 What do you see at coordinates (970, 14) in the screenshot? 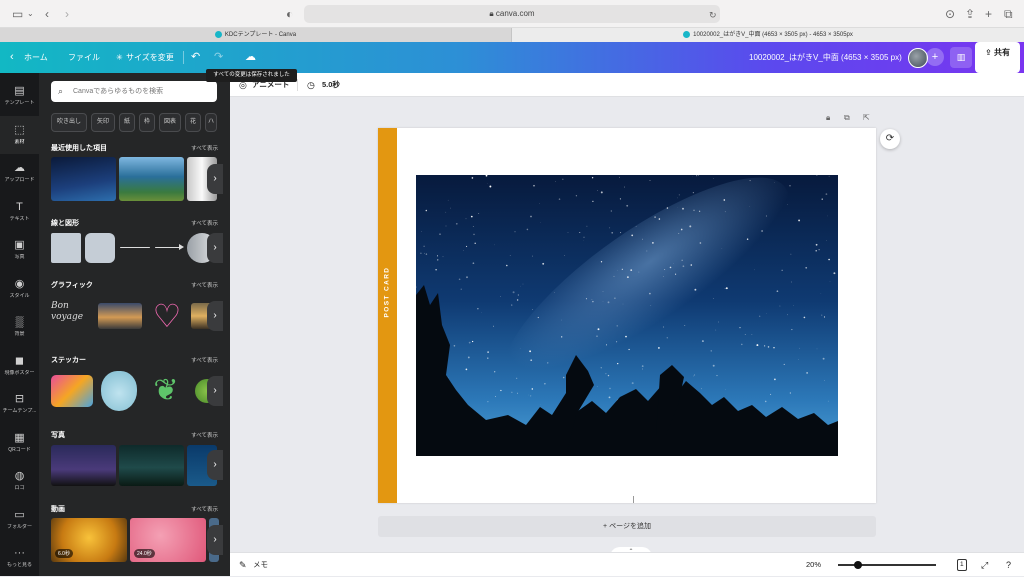
I see `share-page-icon: ⇪` at bounding box center [970, 14].